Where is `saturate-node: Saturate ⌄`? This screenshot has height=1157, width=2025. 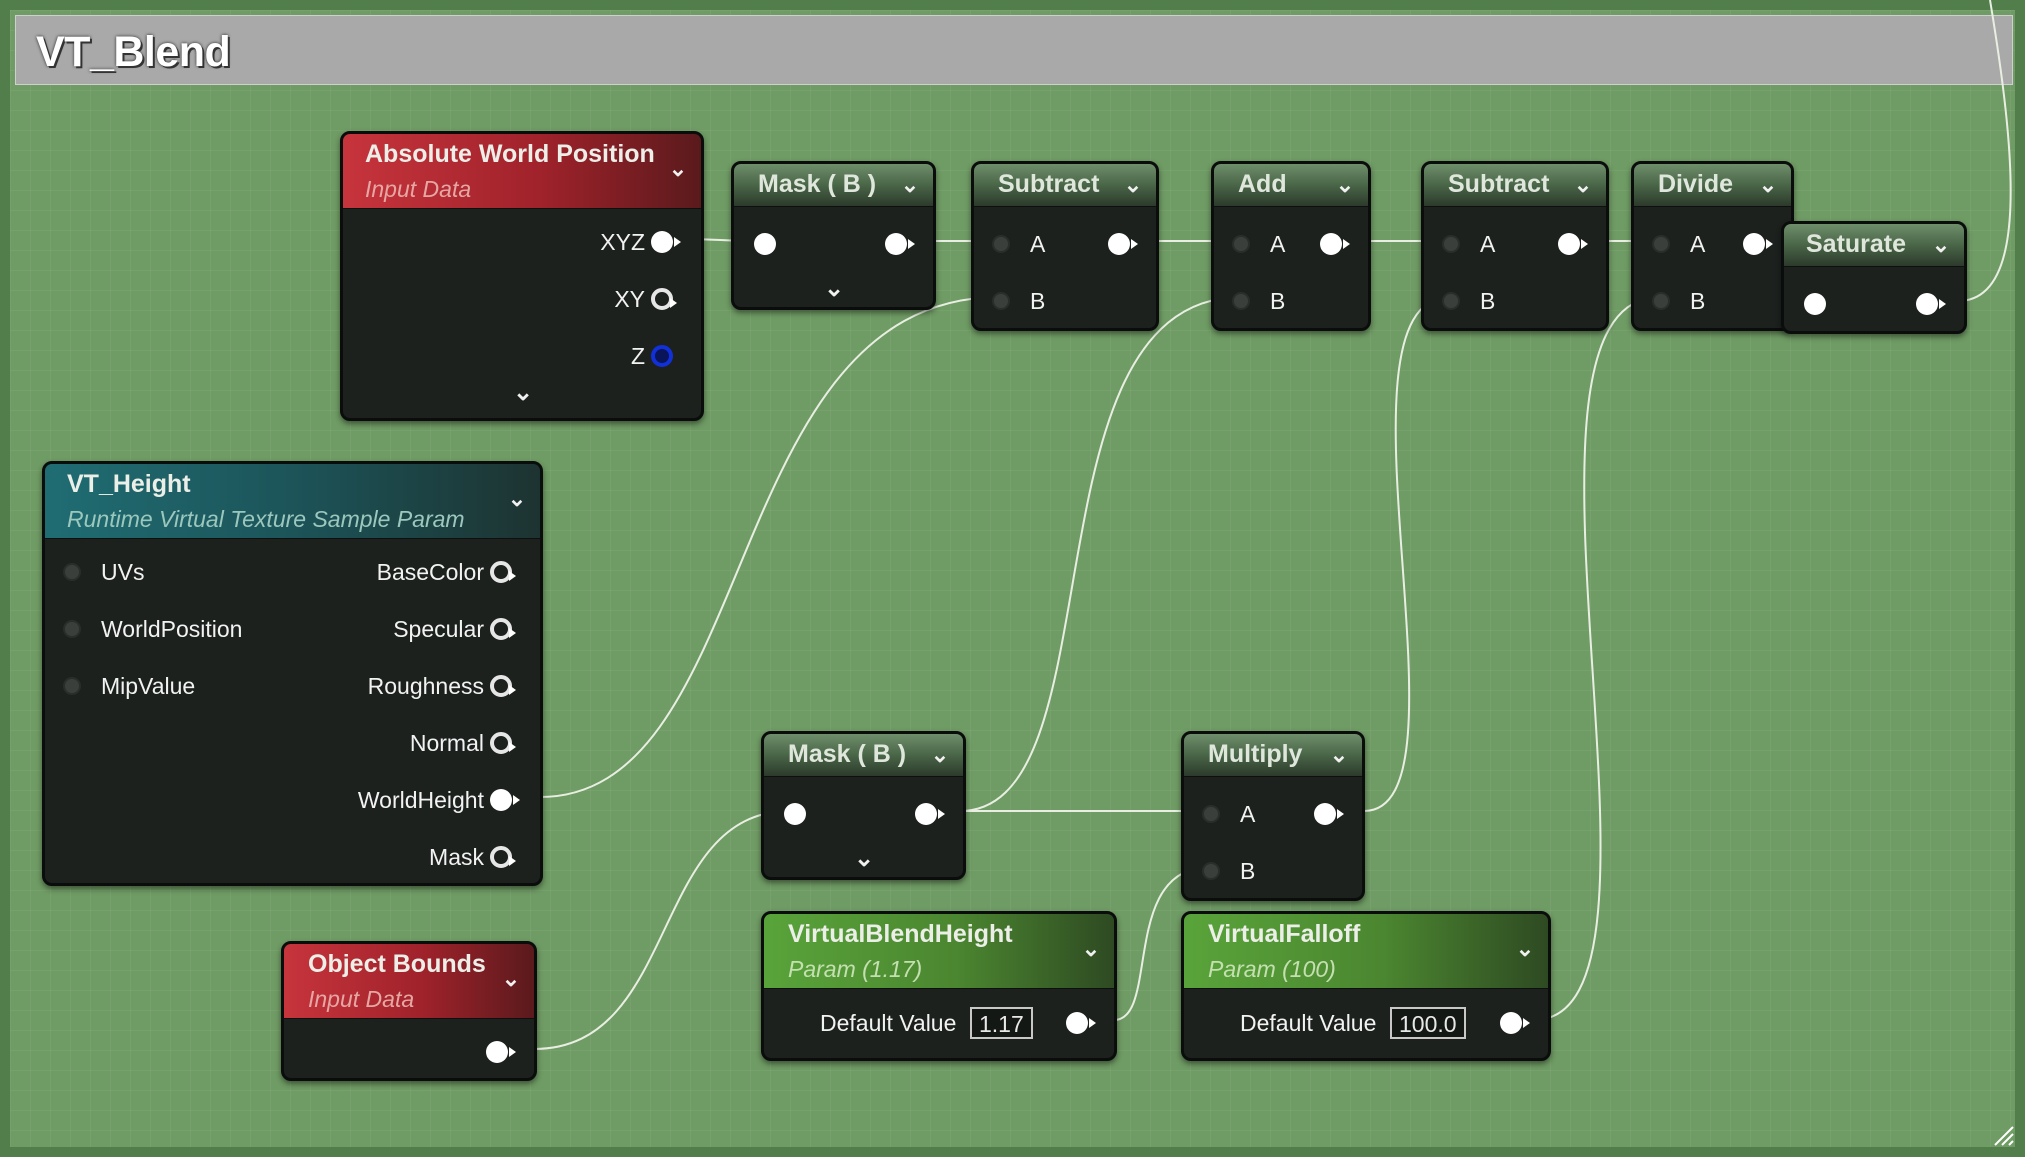 saturate-node: Saturate ⌄ is located at coordinates (1874, 277).